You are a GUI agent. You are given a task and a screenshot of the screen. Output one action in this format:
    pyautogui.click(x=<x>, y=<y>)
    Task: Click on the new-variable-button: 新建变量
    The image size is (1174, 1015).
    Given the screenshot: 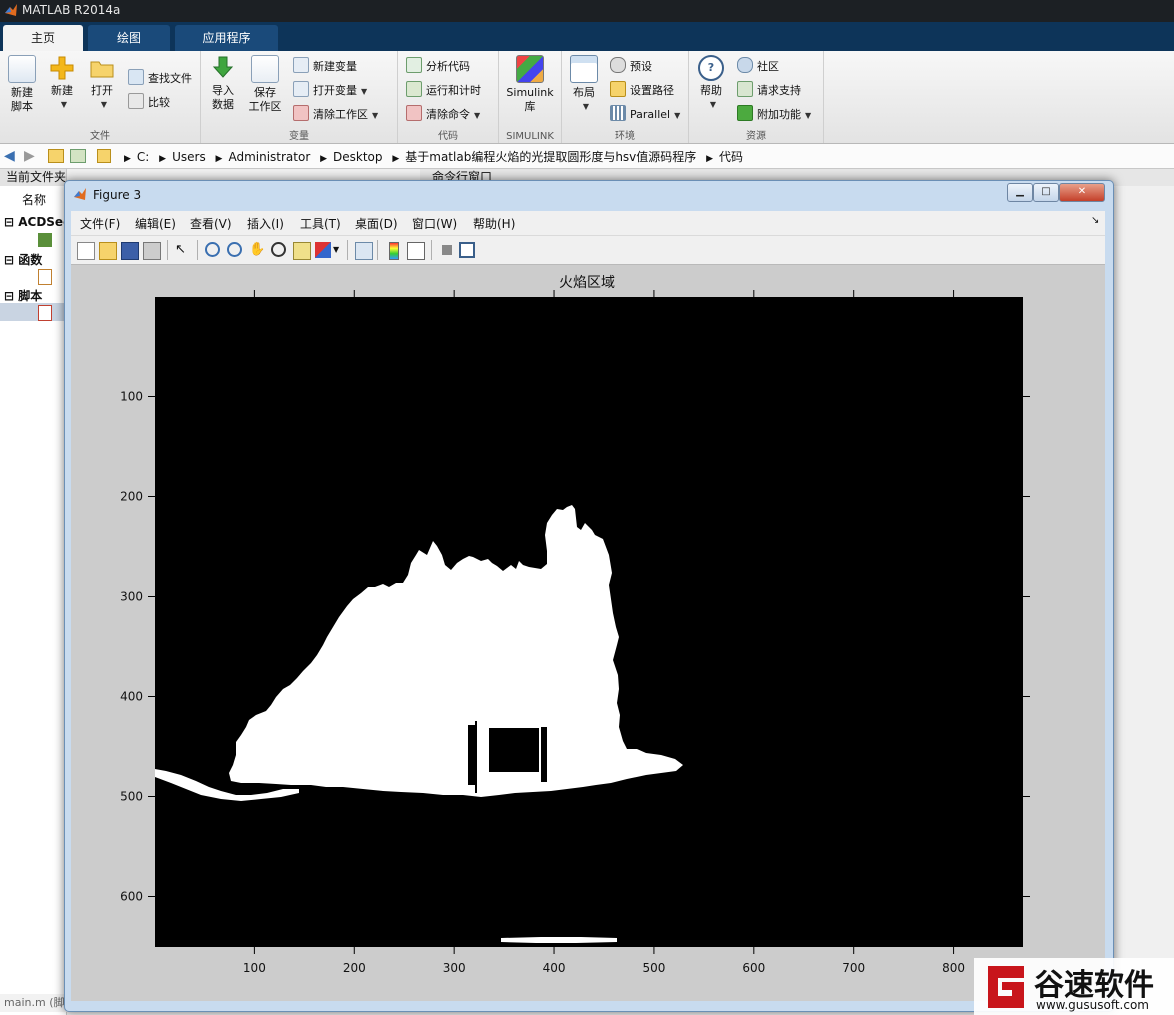 What is the action you would take?
    pyautogui.click(x=325, y=66)
    